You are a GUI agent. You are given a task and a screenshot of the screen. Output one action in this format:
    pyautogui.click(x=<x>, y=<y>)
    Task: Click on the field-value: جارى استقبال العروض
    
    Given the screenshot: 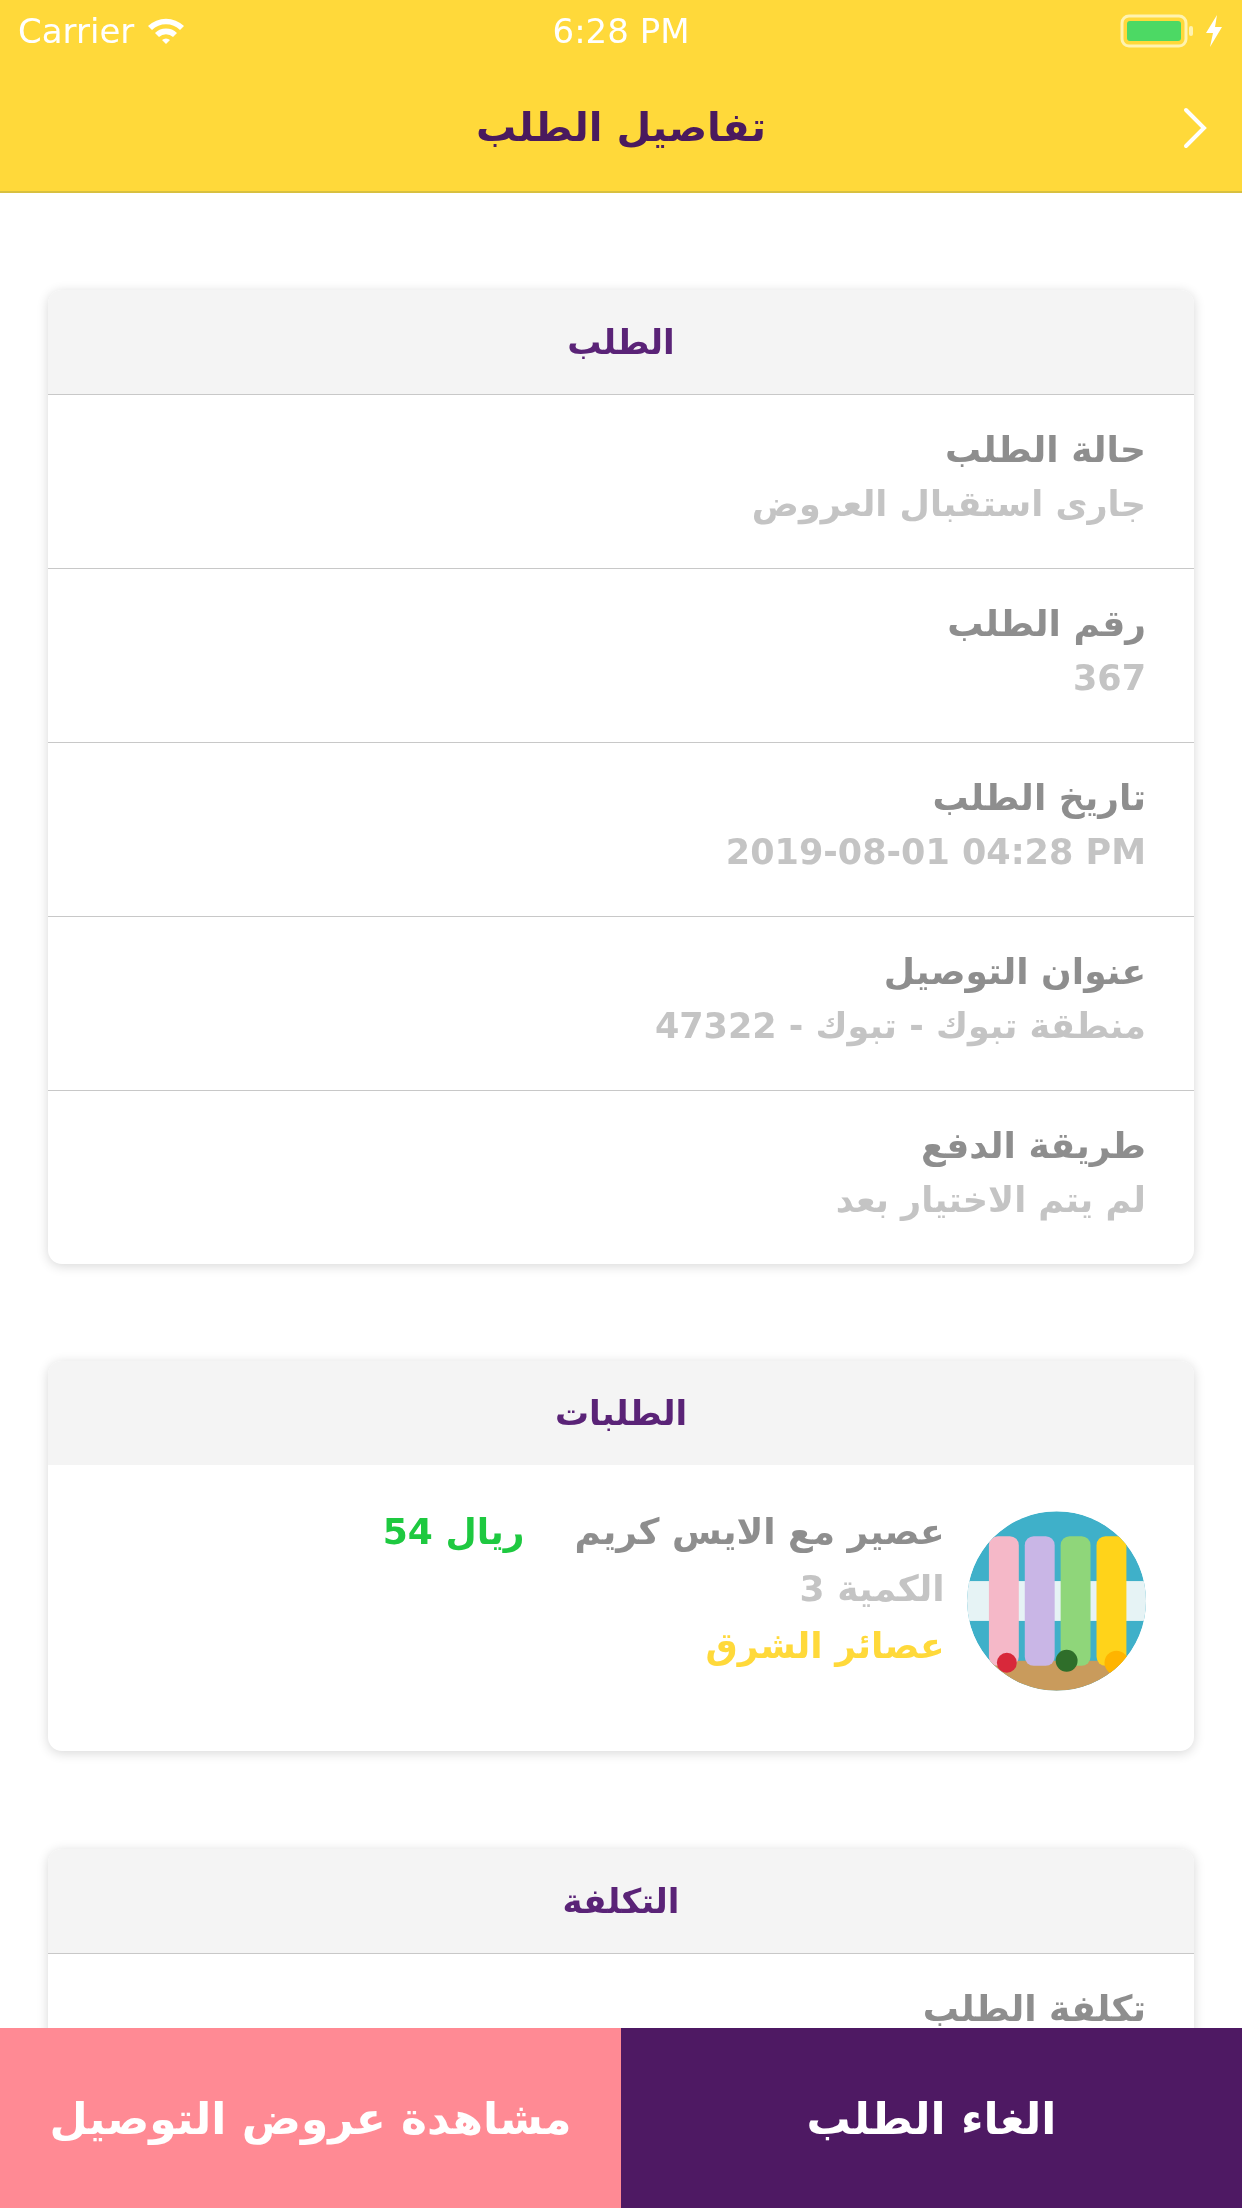 What is the action you would take?
    pyautogui.click(x=948, y=504)
    